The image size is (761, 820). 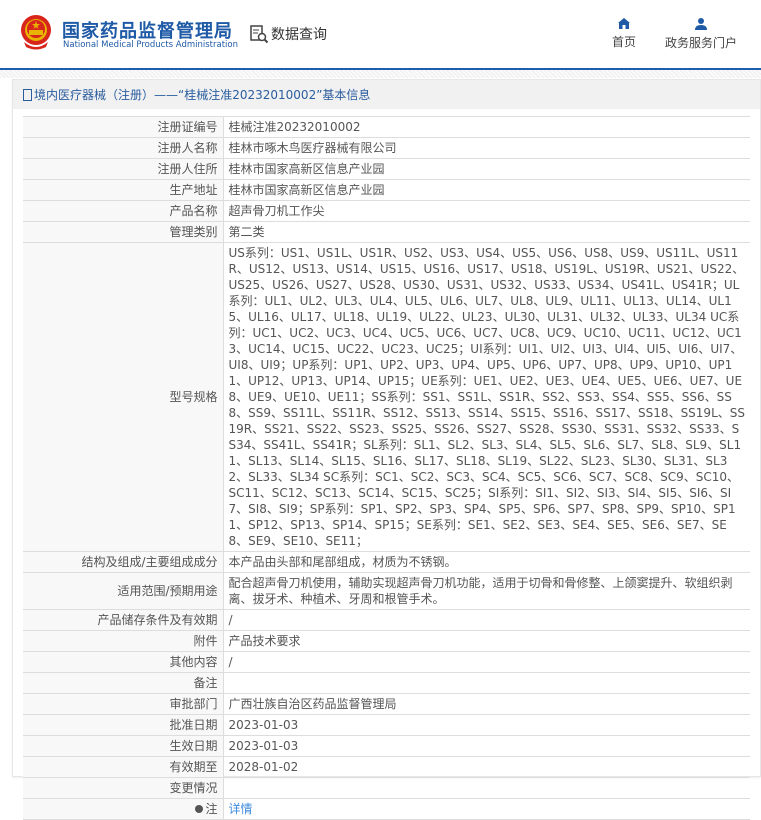 I want to click on row-label: 生效日期, so click(x=123, y=746).